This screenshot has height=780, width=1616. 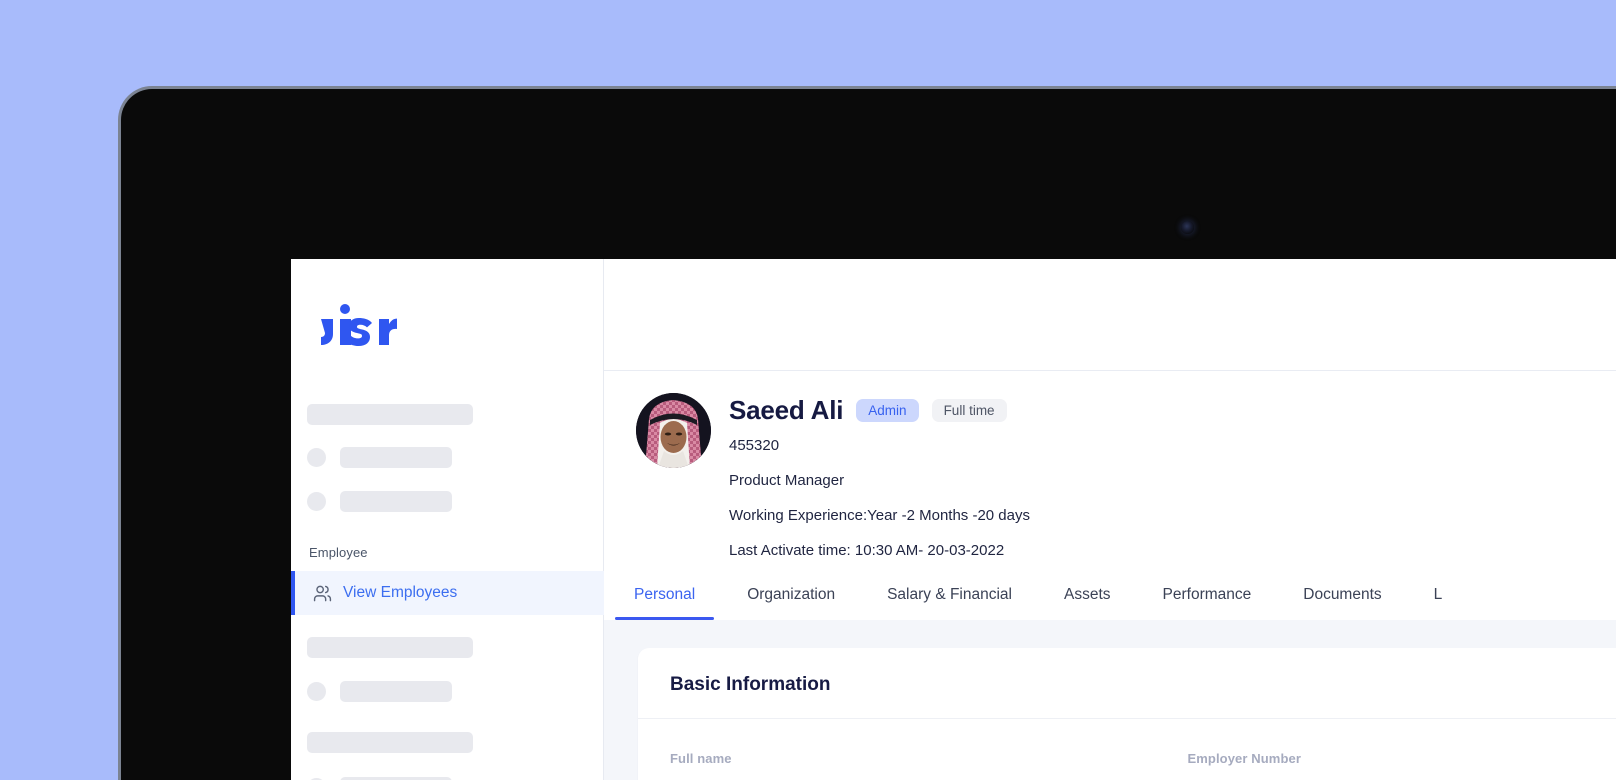 What do you see at coordinates (664, 599) in the screenshot?
I see `tab-personal: Personal` at bounding box center [664, 599].